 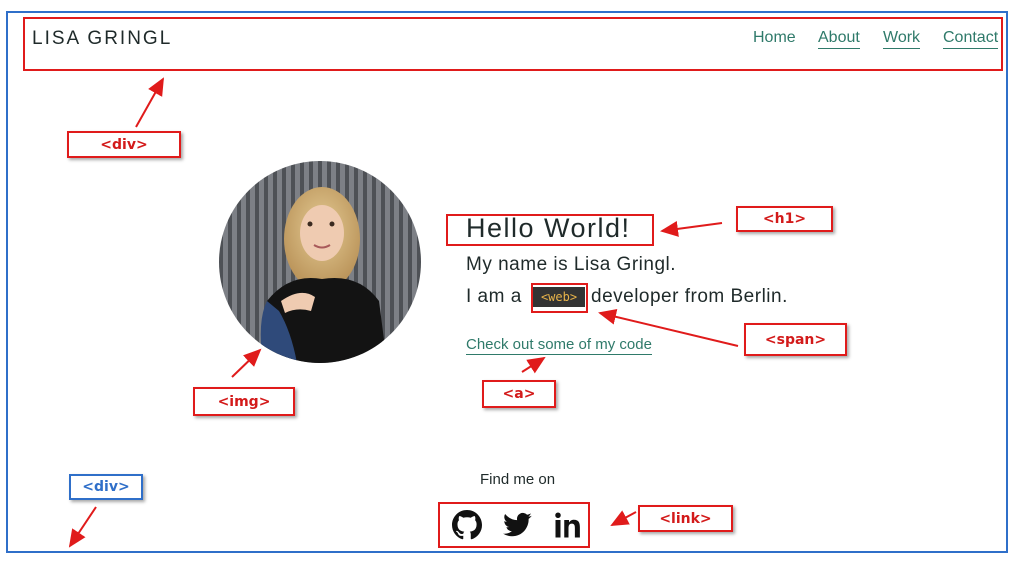 I want to click on profile-photo, so click(x=320, y=262).